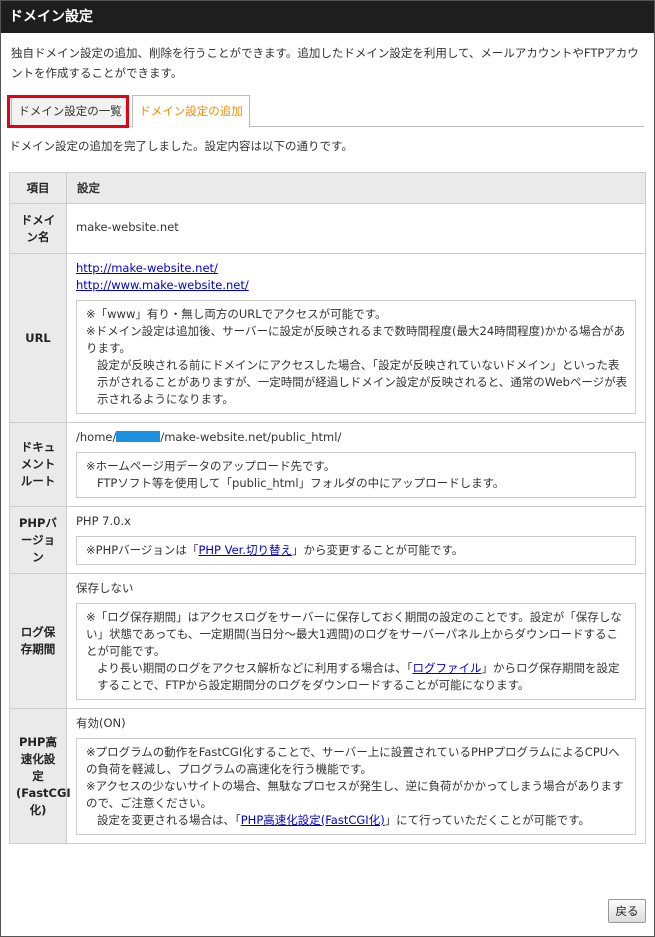  Describe the element at coordinates (142, 550) in the screenshot. I see `php-note-prefix: ※PHPバージョンは「` at that location.